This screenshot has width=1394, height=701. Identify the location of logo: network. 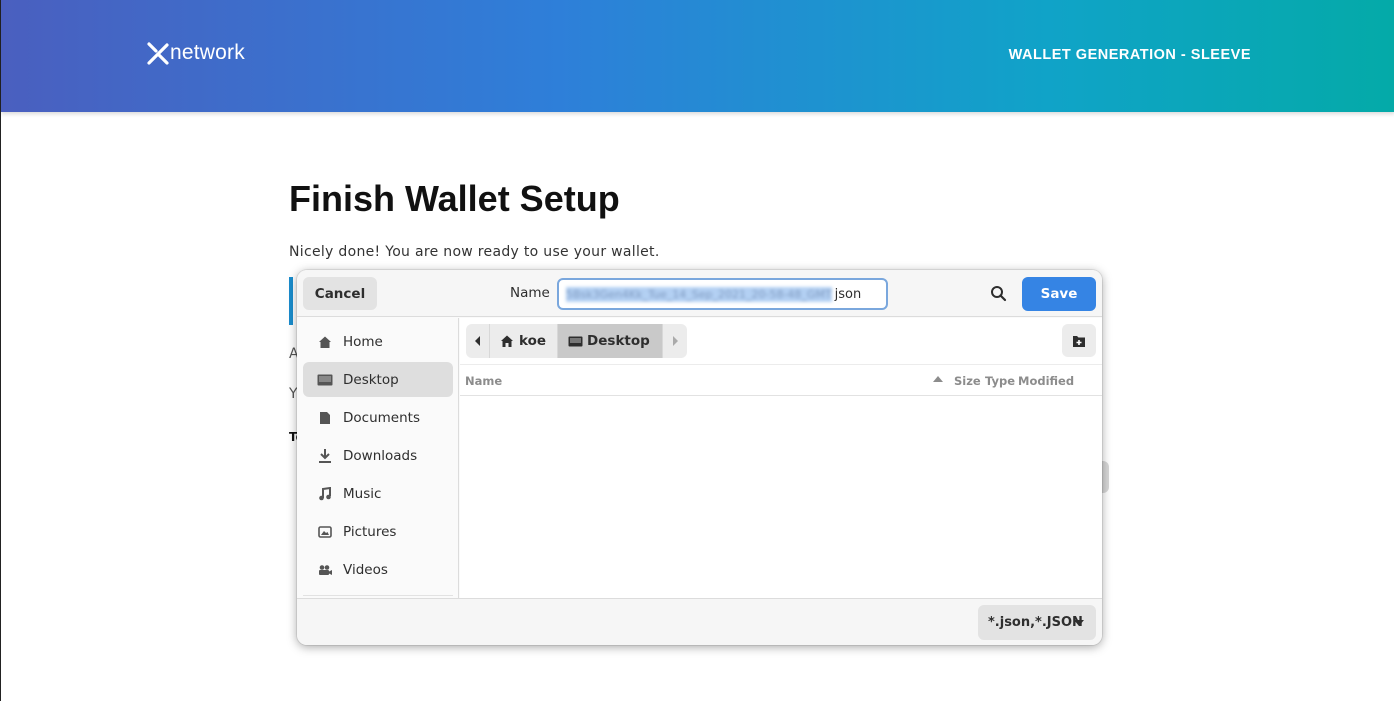
(196, 53).